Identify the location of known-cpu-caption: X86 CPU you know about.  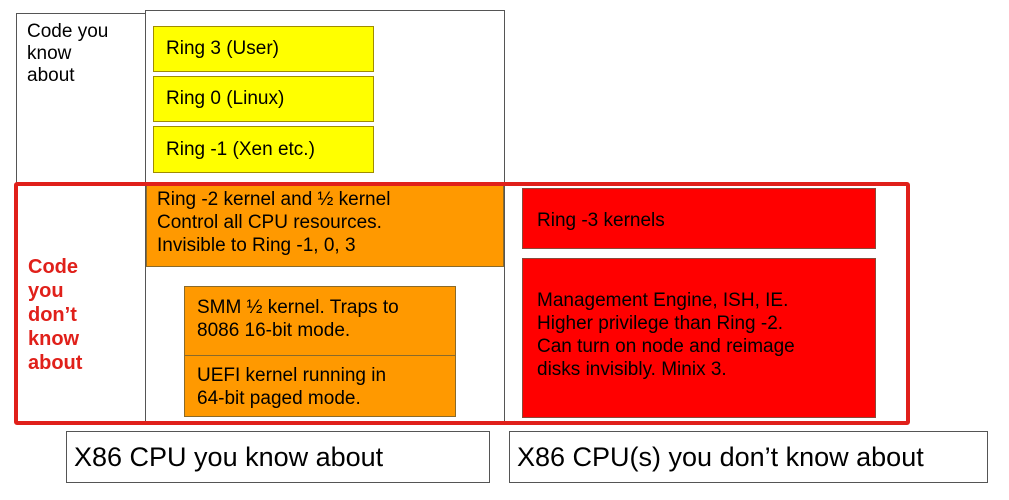
(278, 457).